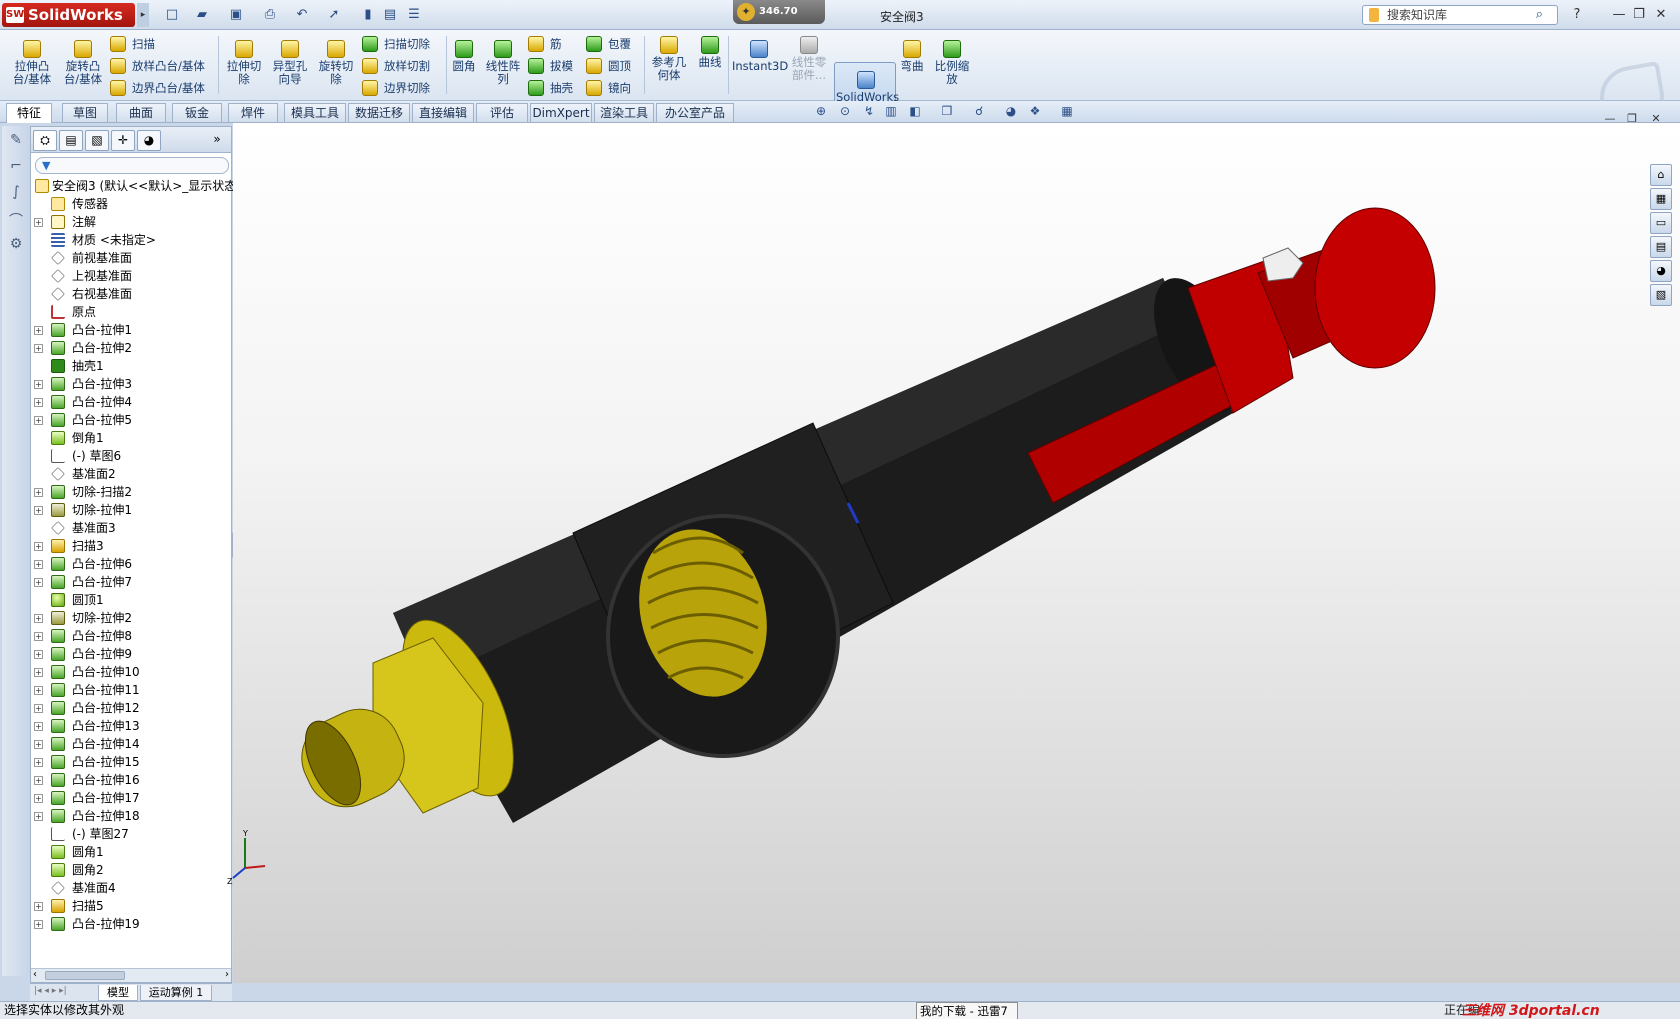 This screenshot has width=1680, height=1019. What do you see at coordinates (1632, 119) in the screenshot?
I see `viewport-restore-button: ❐` at bounding box center [1632, 119].